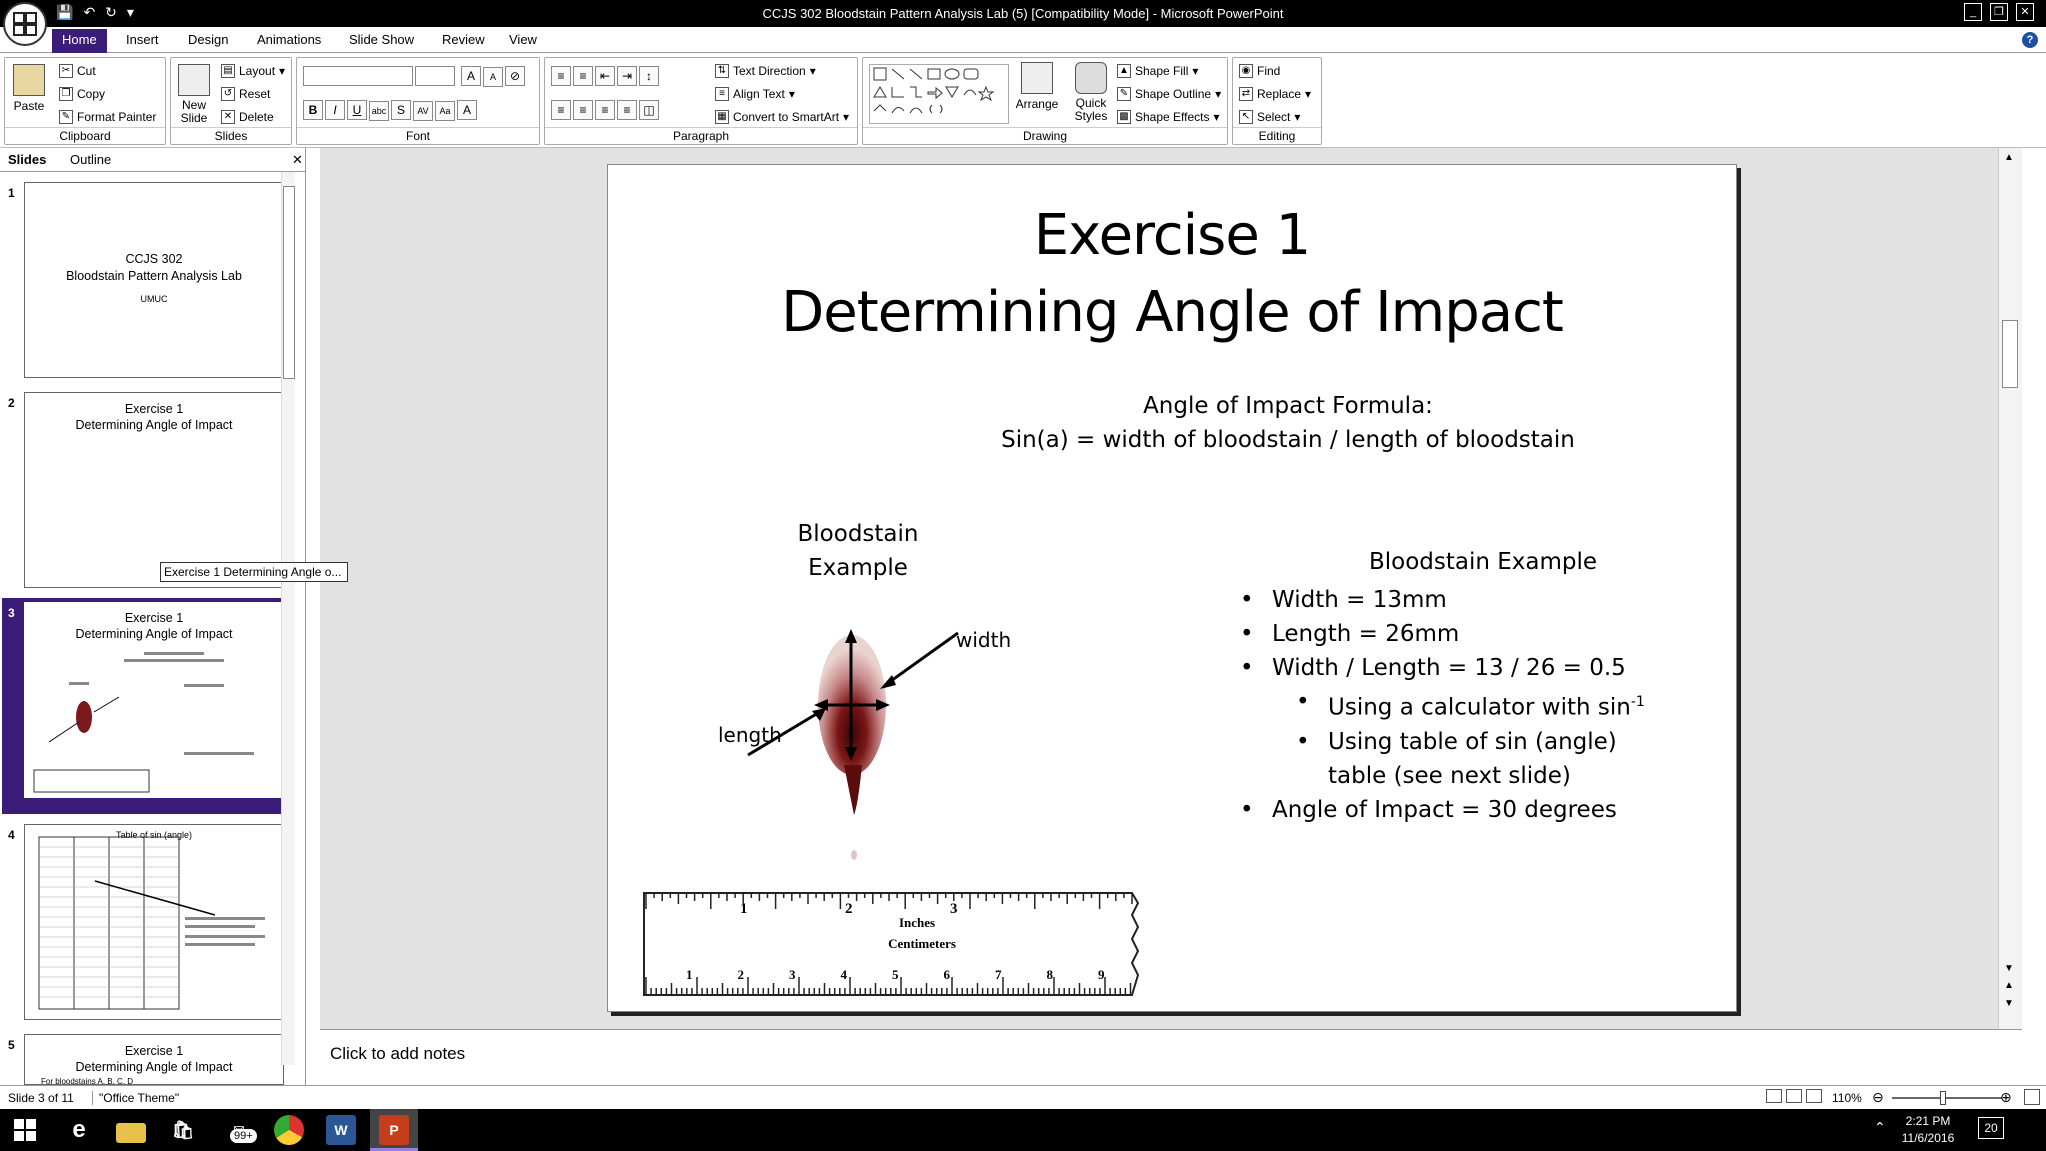 The image size is (2046, 1151). Describe the element at coordinates (253, 71) in the screenshot. I see `layout-button: ▤ Layout ▾` at that location.